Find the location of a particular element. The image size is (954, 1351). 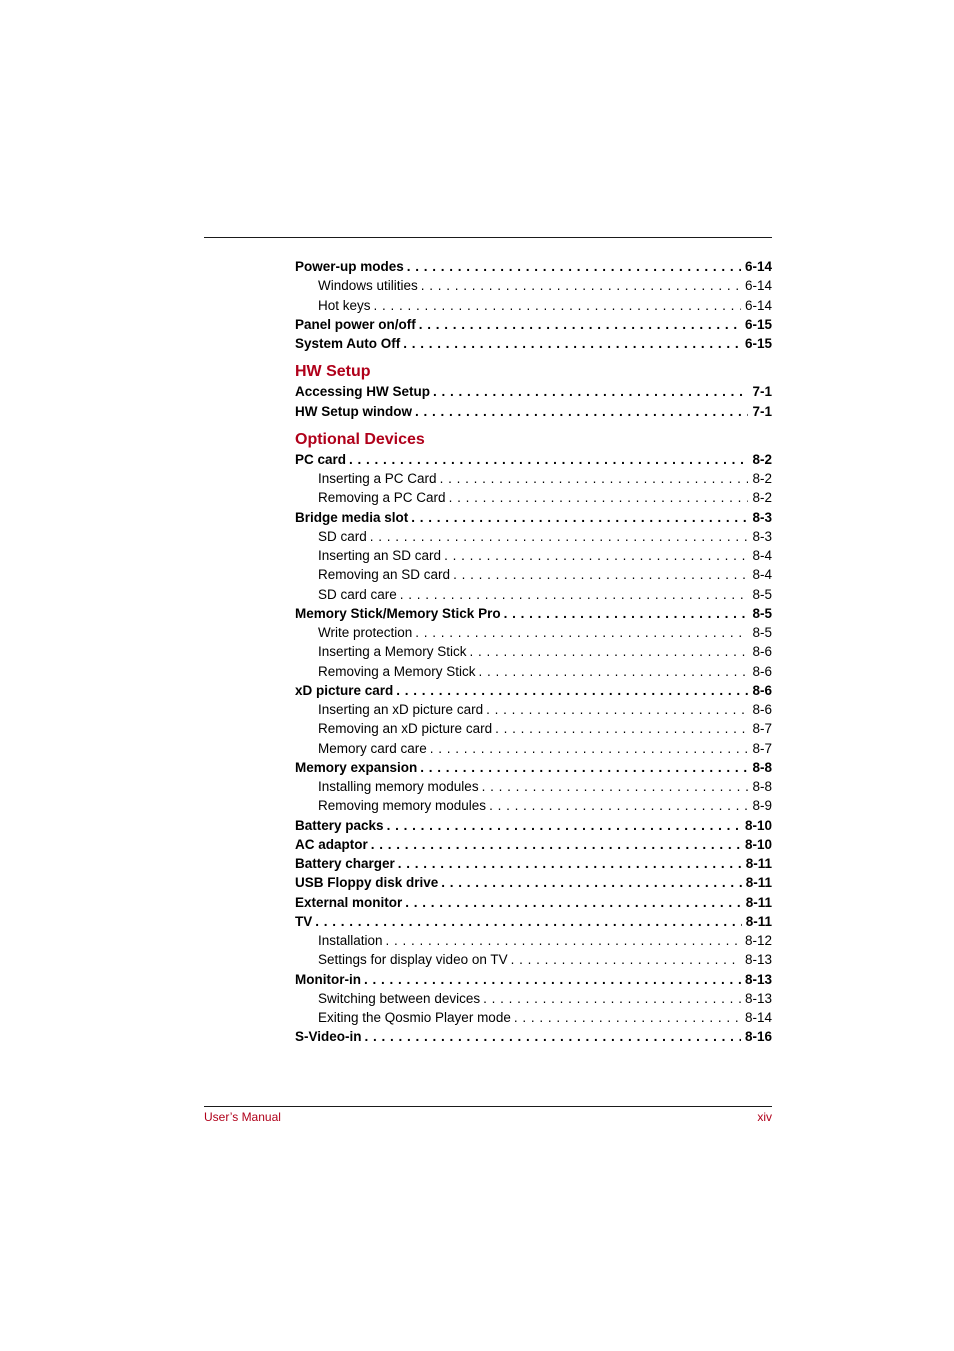

toc-subentry: Windows utilities 6-14 is located at coordinates (533, 286).